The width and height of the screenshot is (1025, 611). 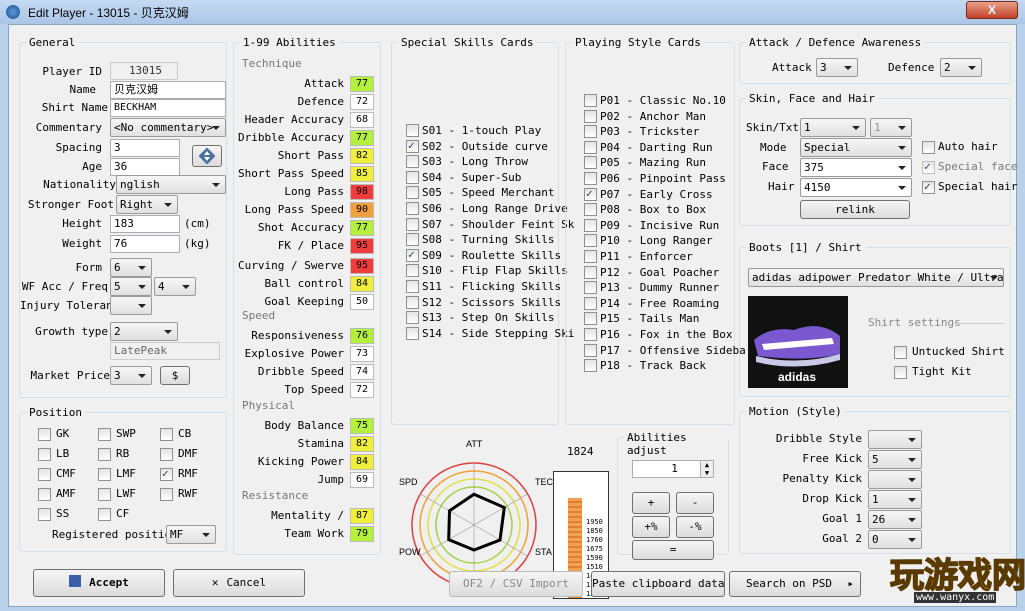 I want to click on ability-value: 72, so click(x=362, y=102).